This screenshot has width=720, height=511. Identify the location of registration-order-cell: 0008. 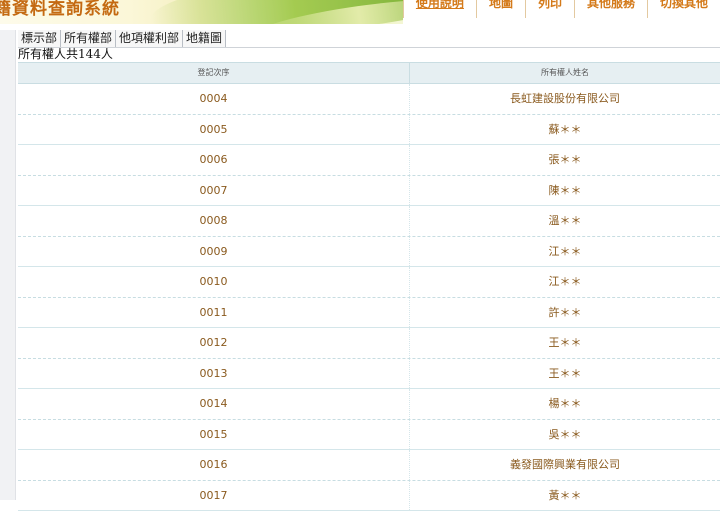
(214, 221).